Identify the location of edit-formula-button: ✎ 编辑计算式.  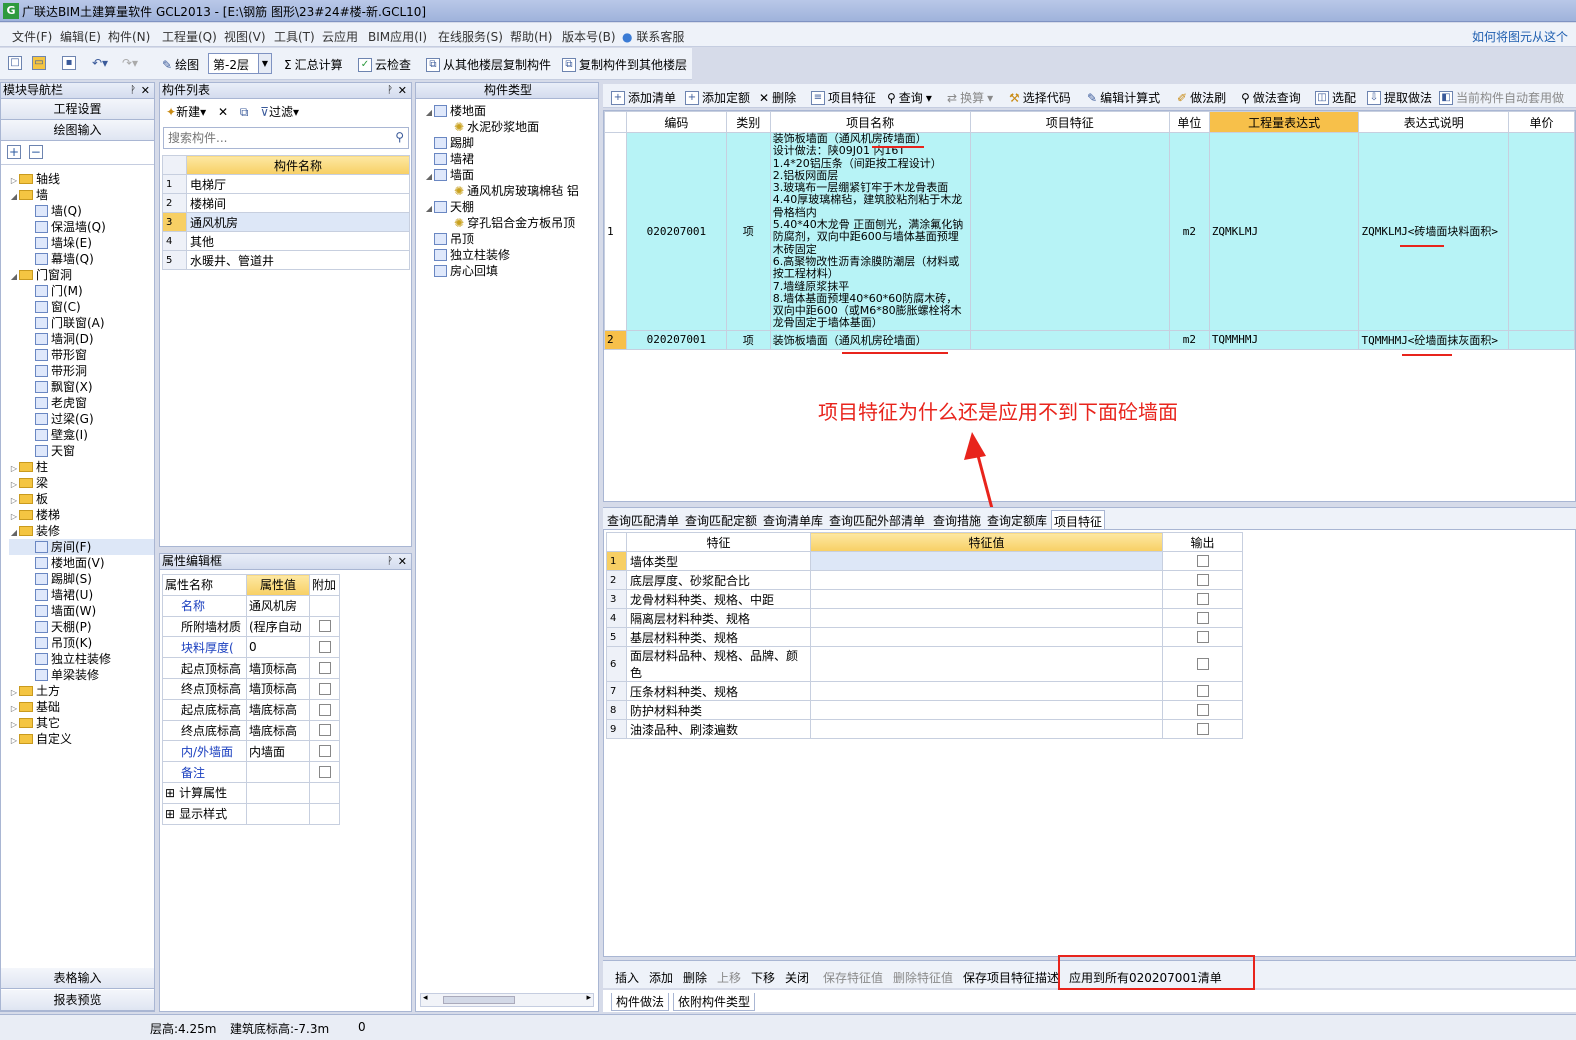
(1123, 97).